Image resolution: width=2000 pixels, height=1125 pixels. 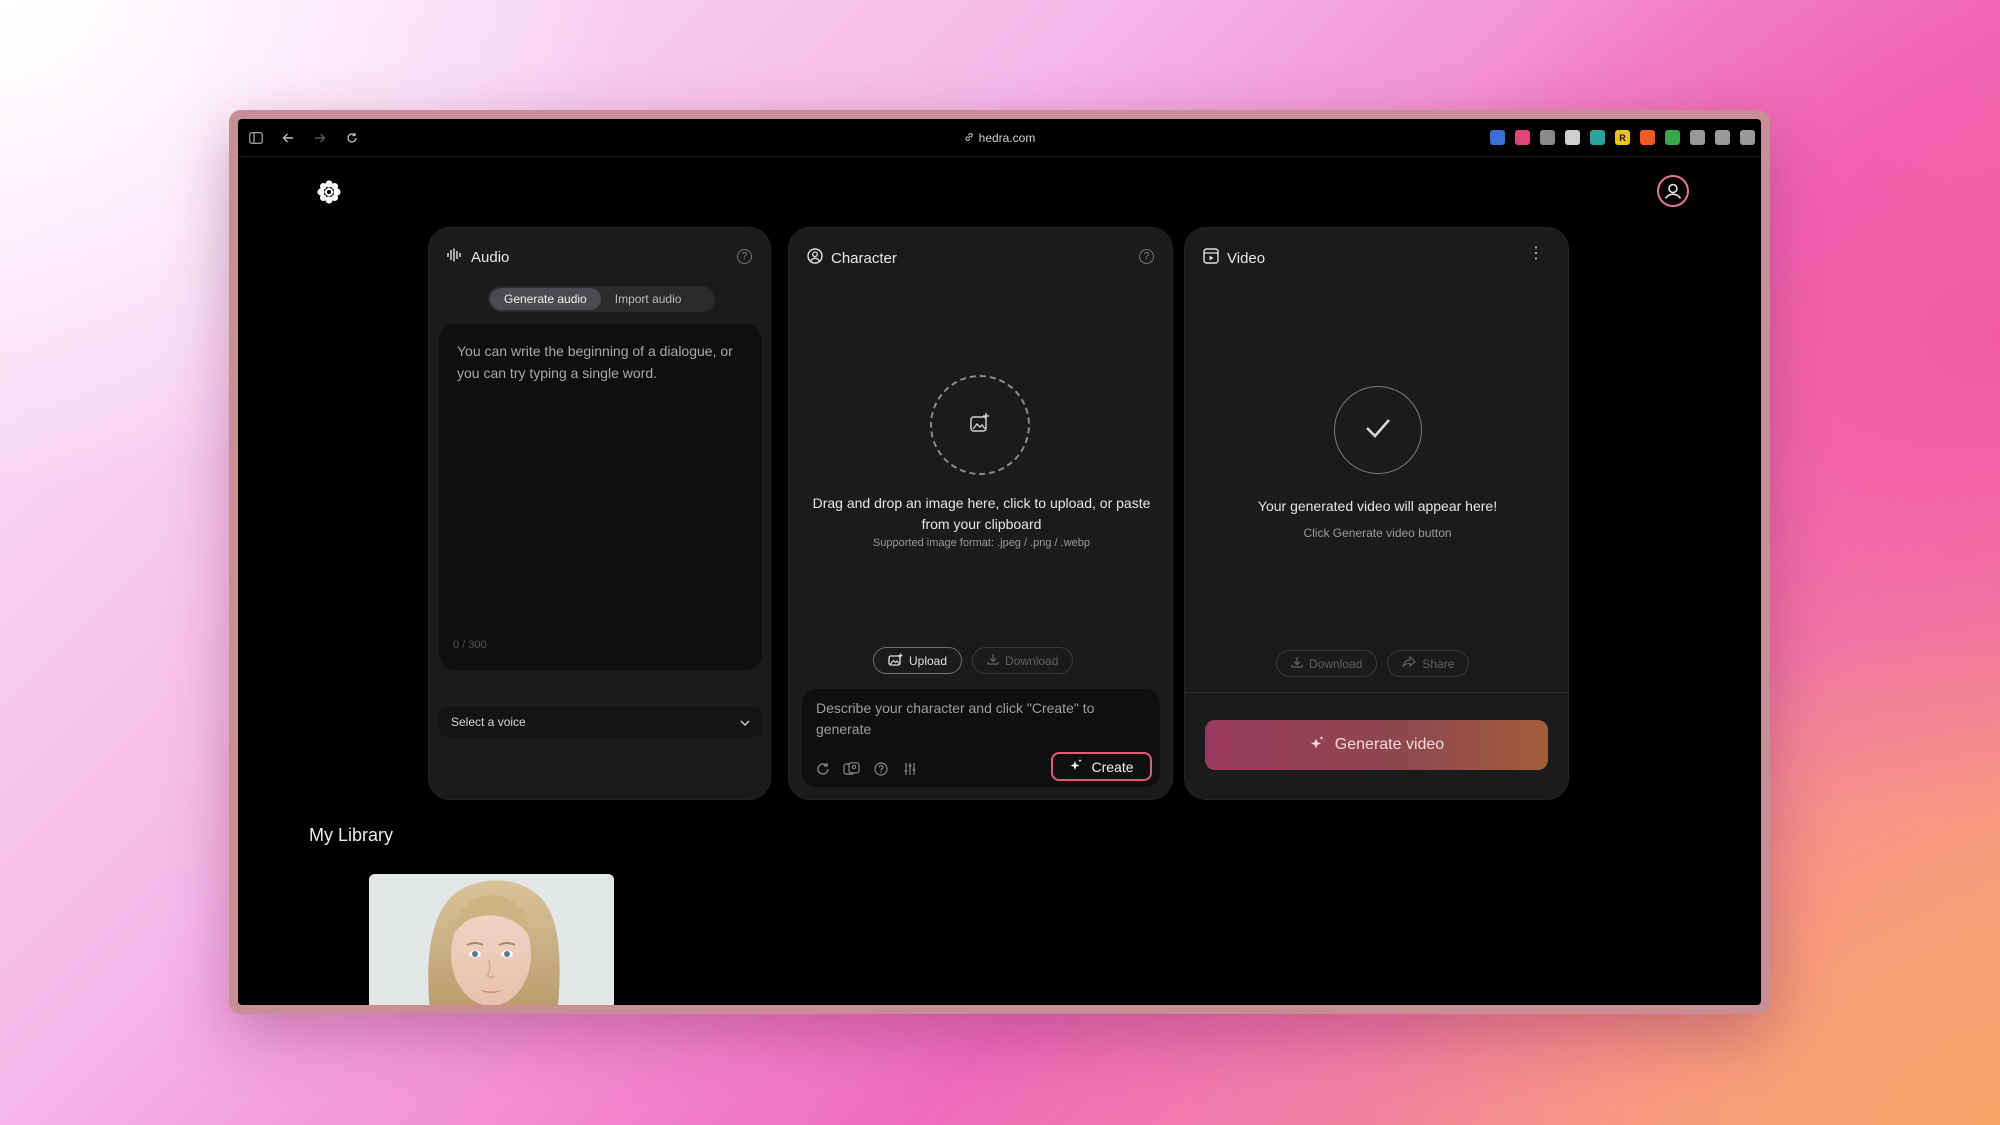 I want to click on back-arrow-icon, so click(x=288, y=138).